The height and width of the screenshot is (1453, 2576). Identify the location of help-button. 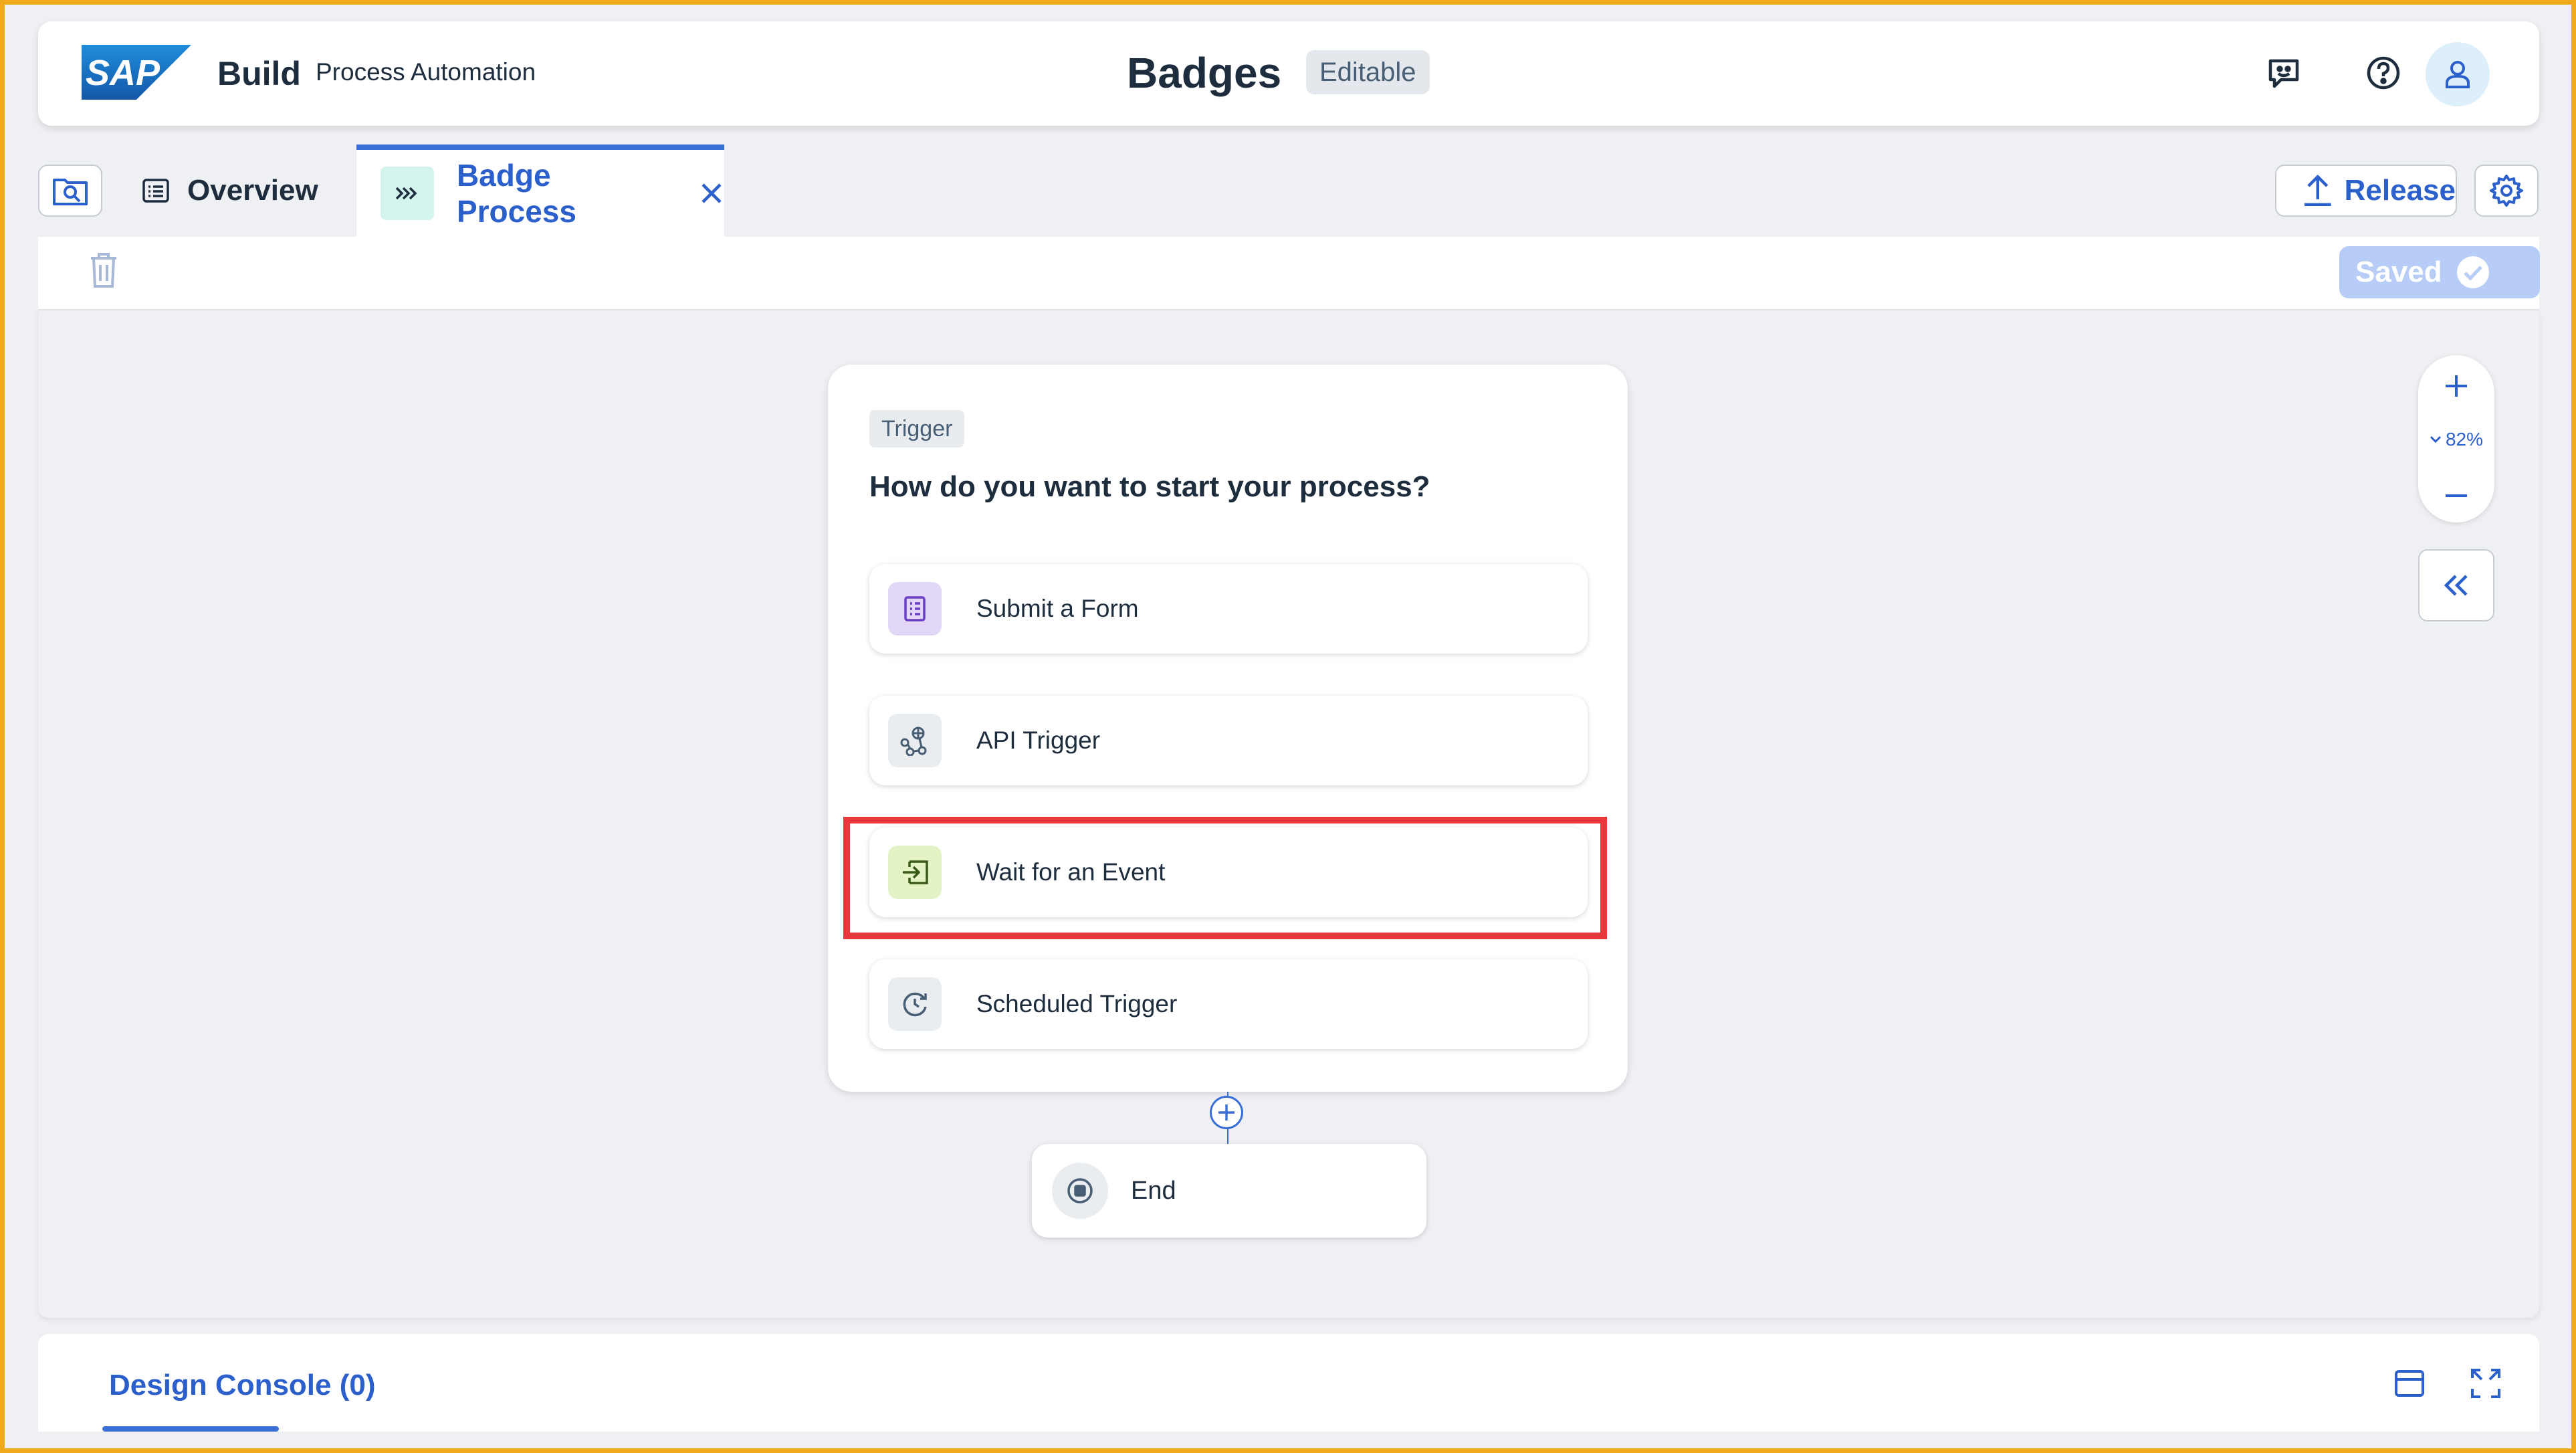
(2383, 73).